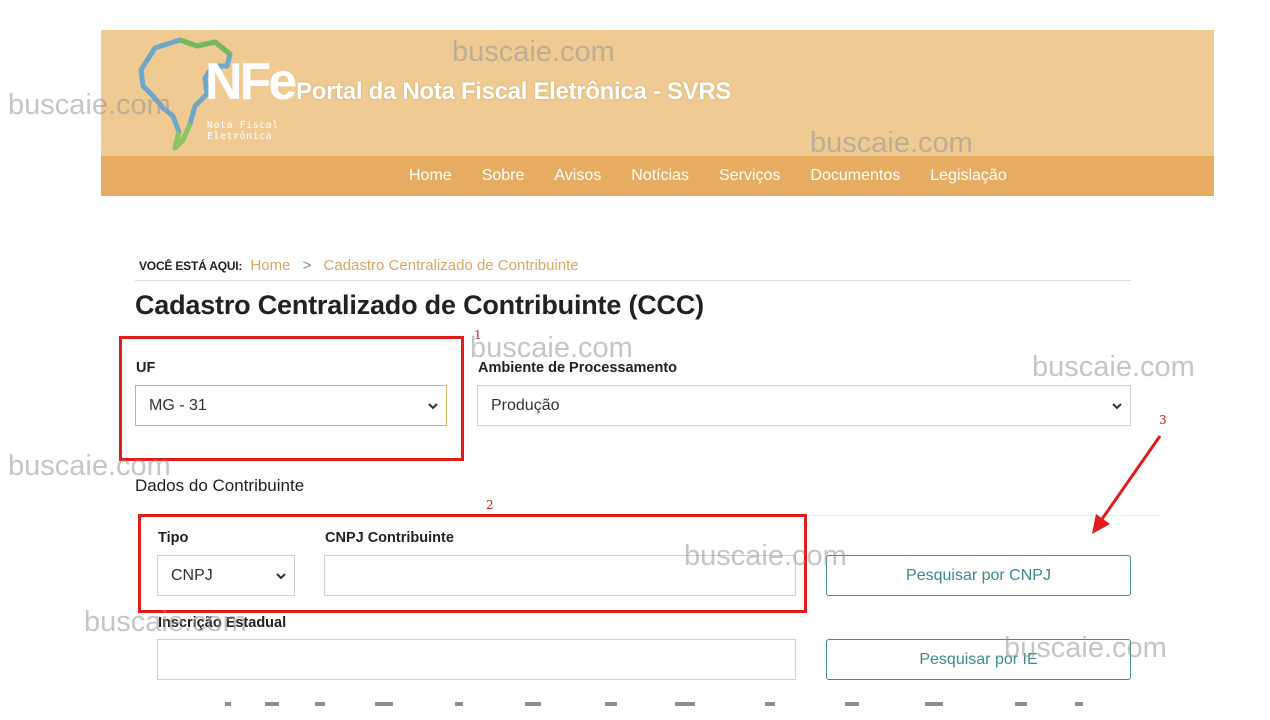  Describe the element at coordinates (476, 659) in the screenshot. I see `ie-input` at that location.